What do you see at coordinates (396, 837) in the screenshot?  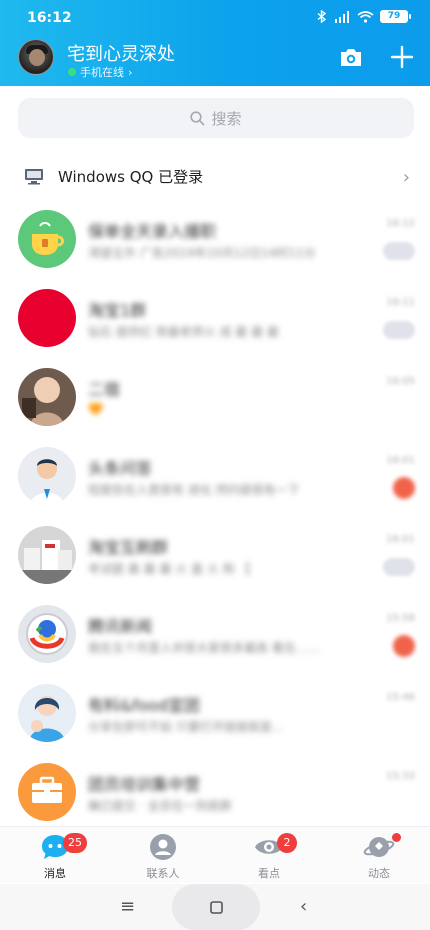 I see `moments-dot-badge` at bounding box center [396, 837].